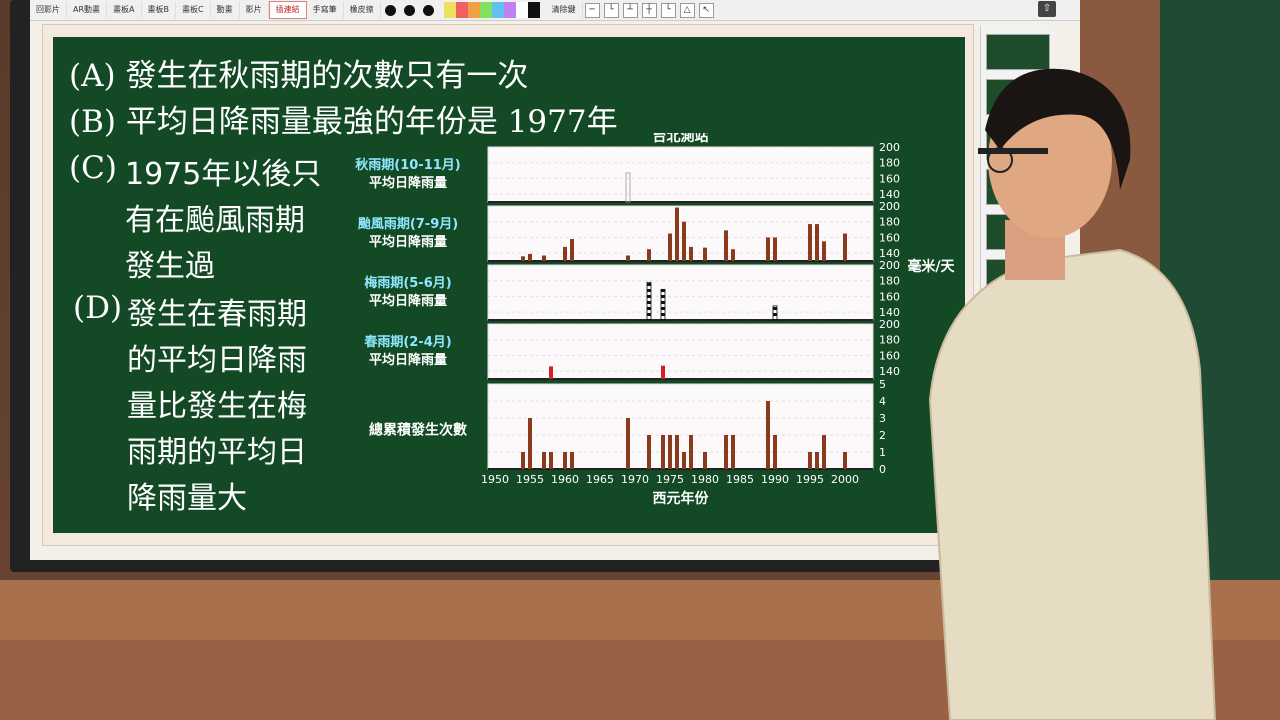  Describe the element at coordinates (193, 10) in the screenshot. I see `toolbar-btn-4: 畫板C` at that location.